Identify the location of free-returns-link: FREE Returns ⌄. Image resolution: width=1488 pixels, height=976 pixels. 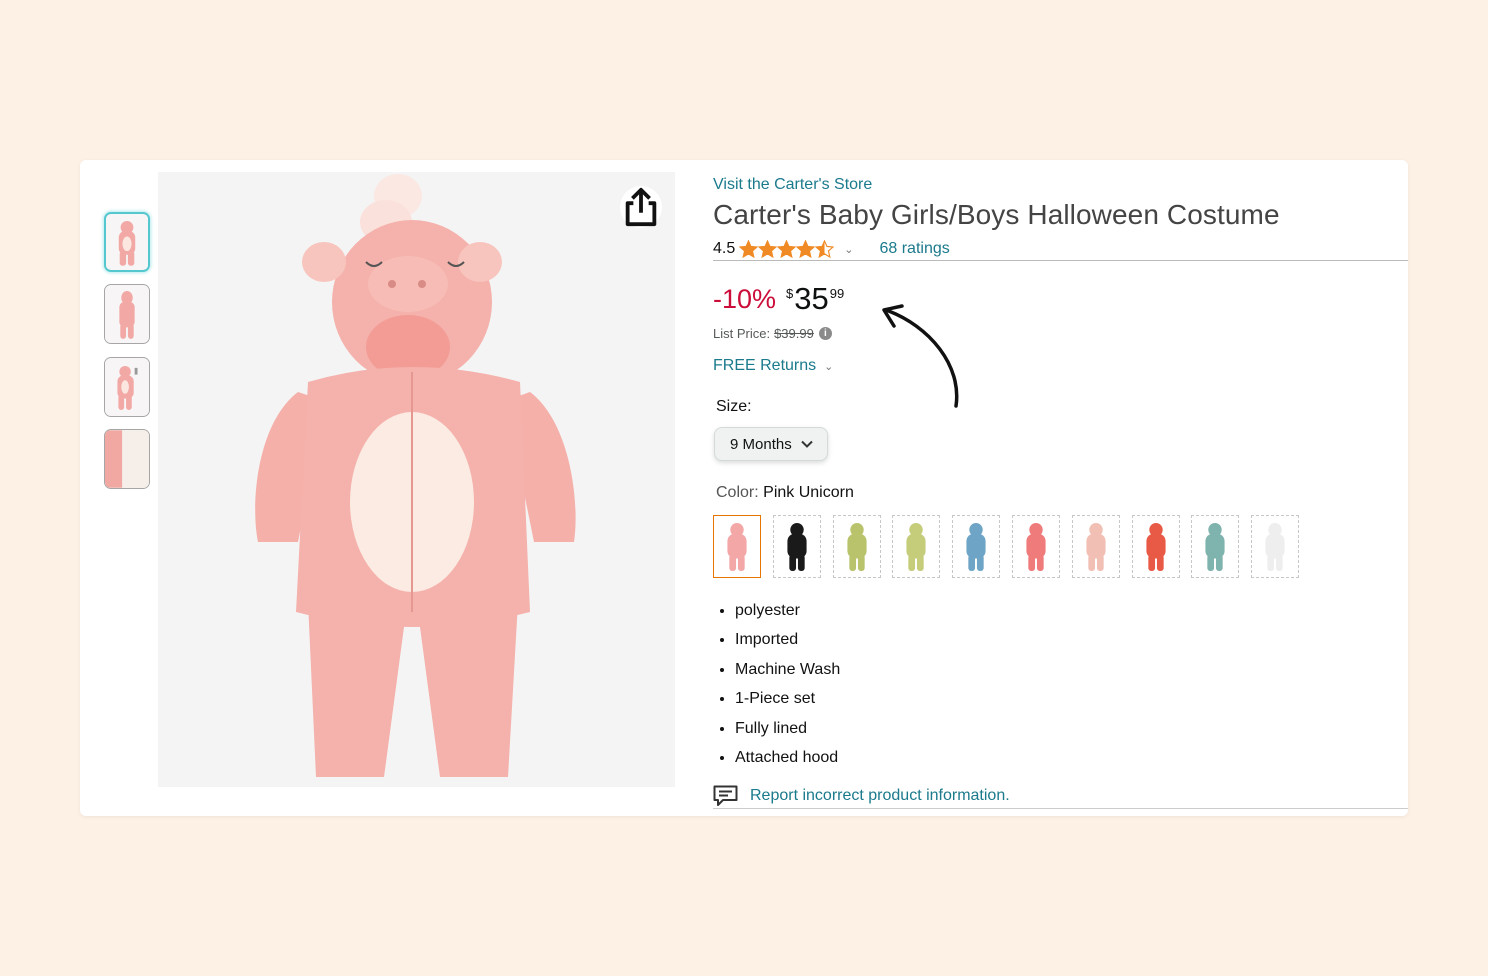
(773, 366).